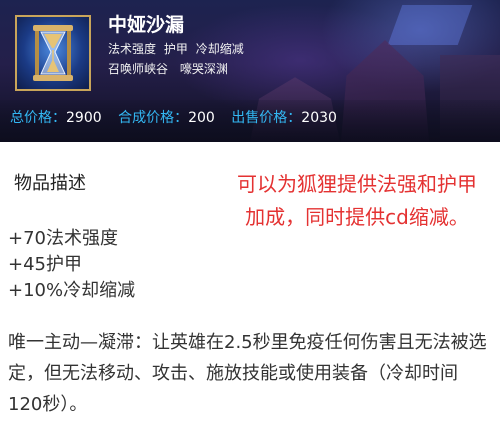 Image resolution: width=500 pixels, height=443 pixels. What do you see at coordinates (357, 217) in the screenshot?
I see `annotation-line-2: 加成，同时提供cd缩减。` at bounding box center [357, 217].